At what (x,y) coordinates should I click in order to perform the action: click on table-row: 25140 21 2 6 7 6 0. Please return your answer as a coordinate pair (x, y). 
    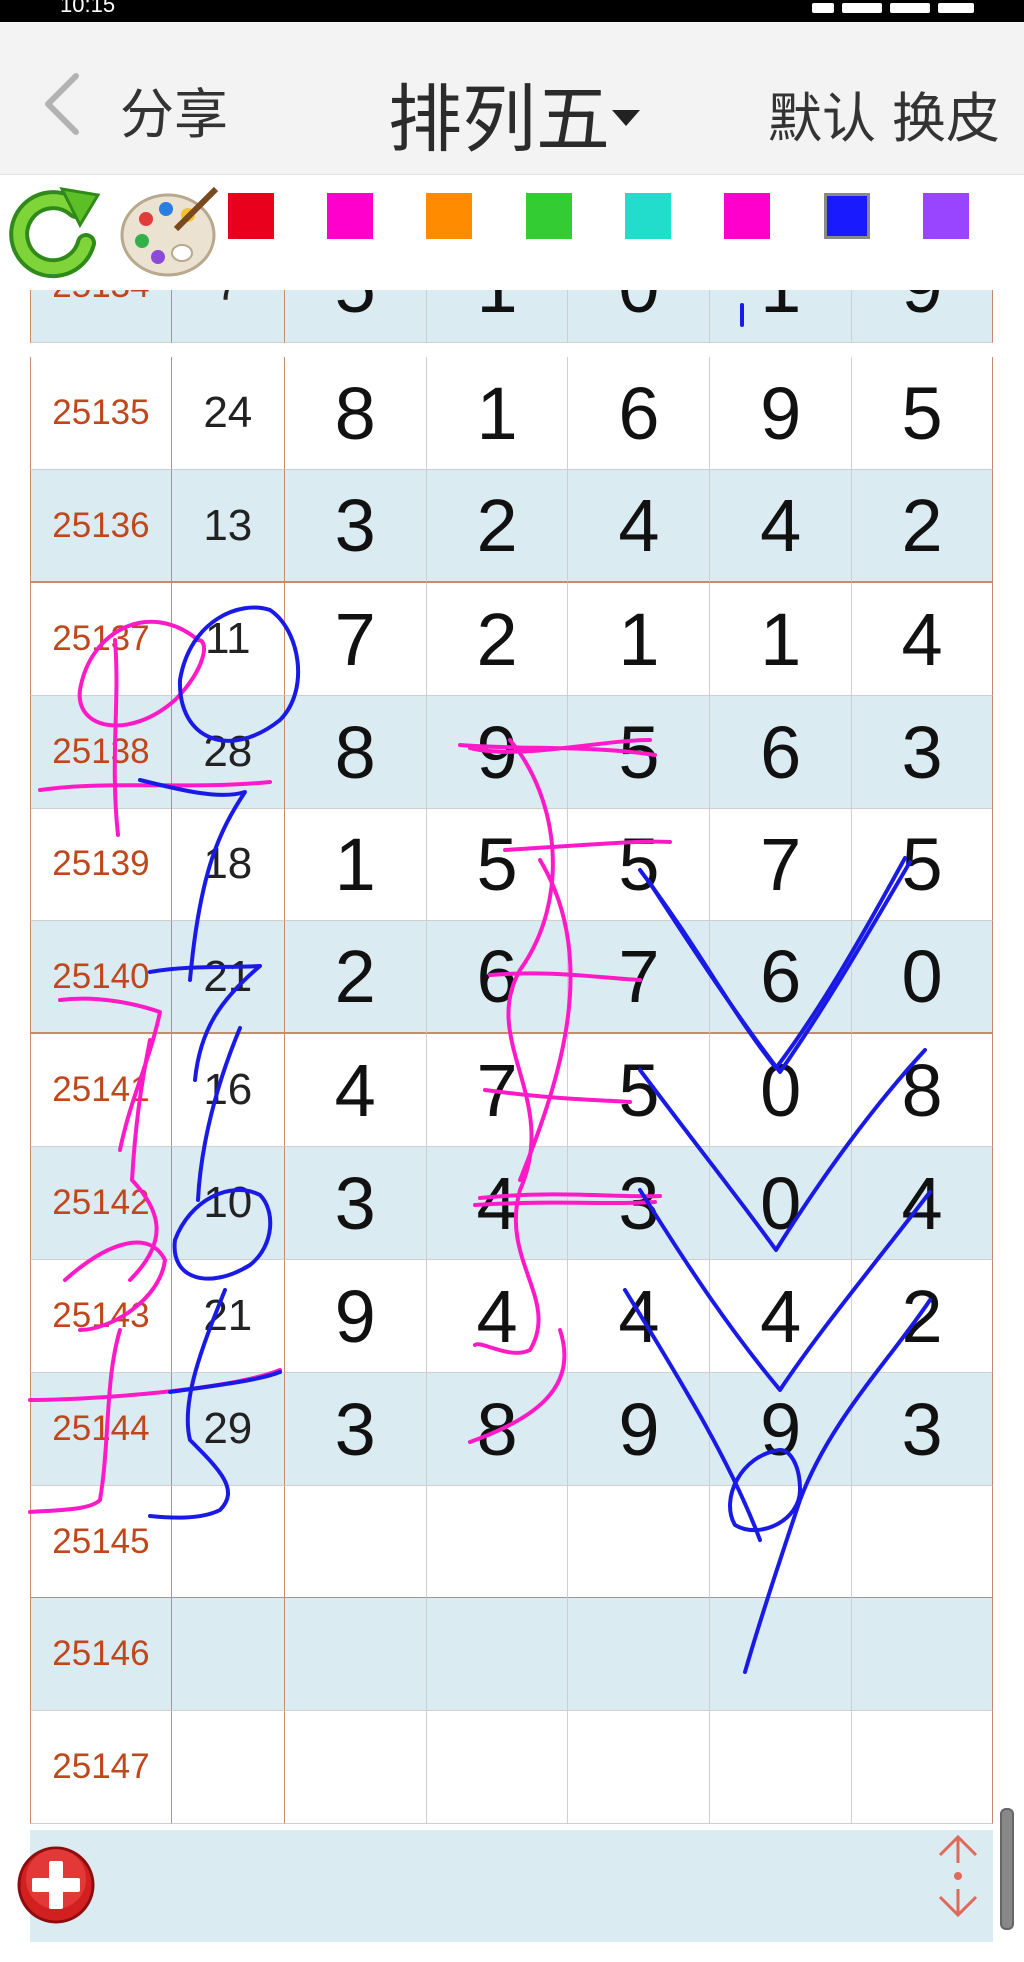
    Looking at the image, I should click on (511, 977).